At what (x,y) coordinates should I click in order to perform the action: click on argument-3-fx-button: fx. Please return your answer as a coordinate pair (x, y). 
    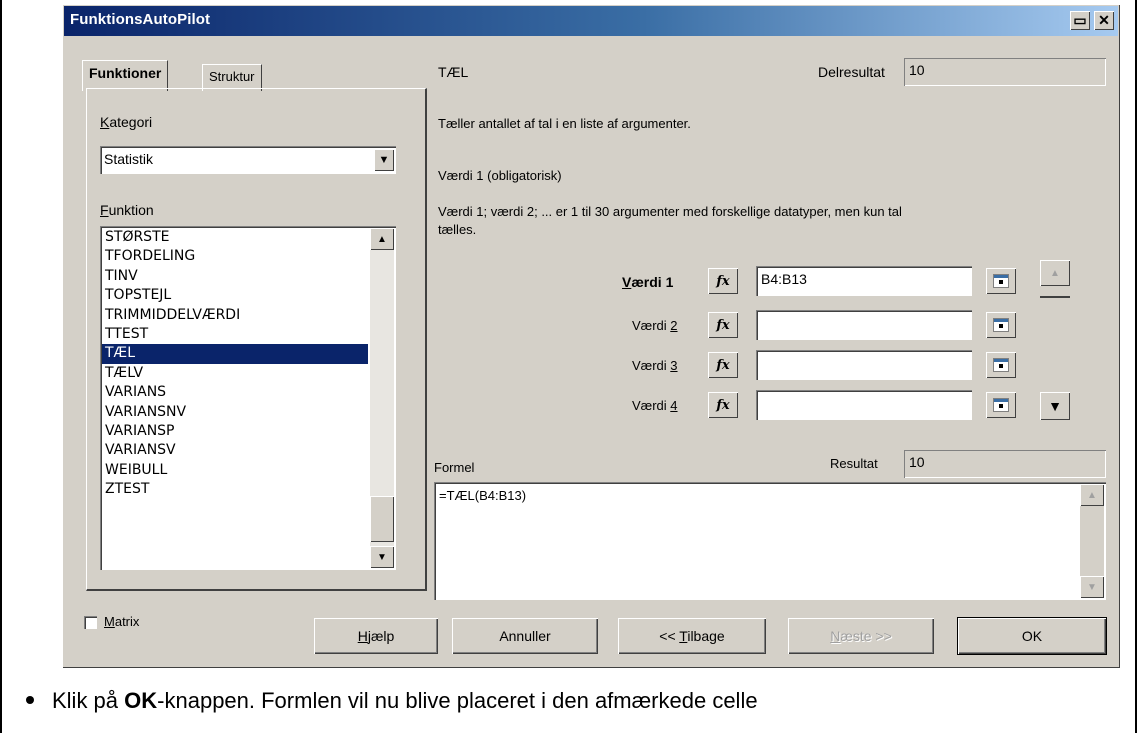
    Looking at the image, I should click on (723, 365).